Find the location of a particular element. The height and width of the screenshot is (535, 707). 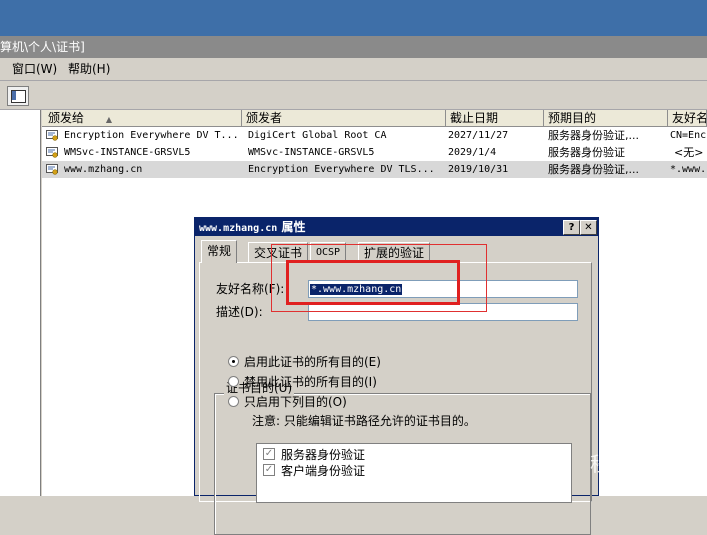

toolbar is located at coordinates (353, 95).